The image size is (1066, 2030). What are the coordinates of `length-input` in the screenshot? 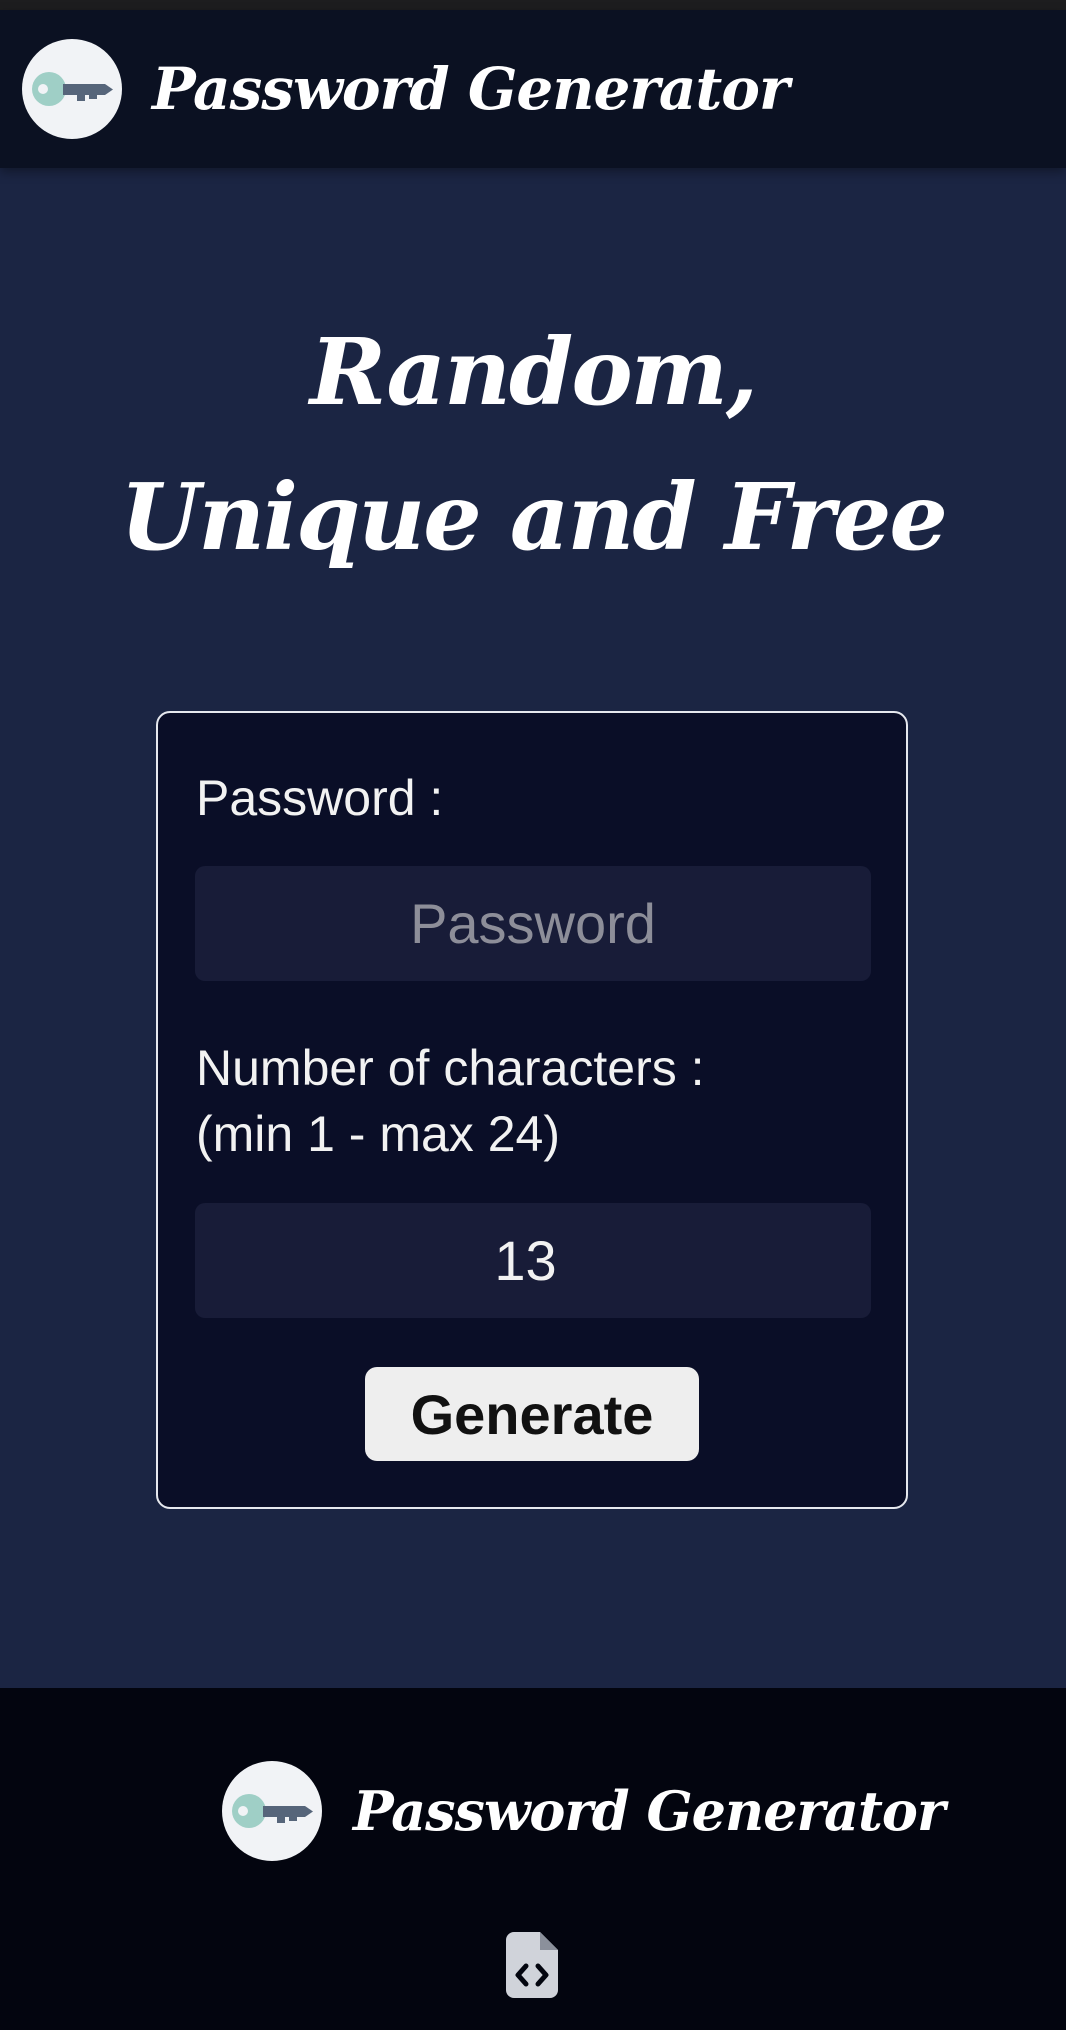 It's located at (533, 1260).